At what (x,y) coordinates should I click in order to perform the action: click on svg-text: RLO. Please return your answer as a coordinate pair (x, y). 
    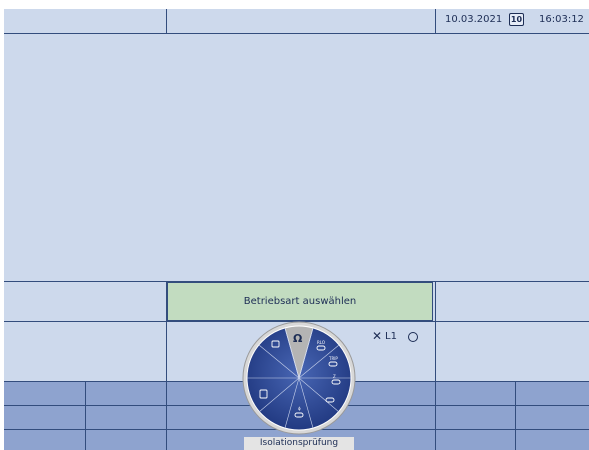
    Looking at the image, I should click on (321, 342).